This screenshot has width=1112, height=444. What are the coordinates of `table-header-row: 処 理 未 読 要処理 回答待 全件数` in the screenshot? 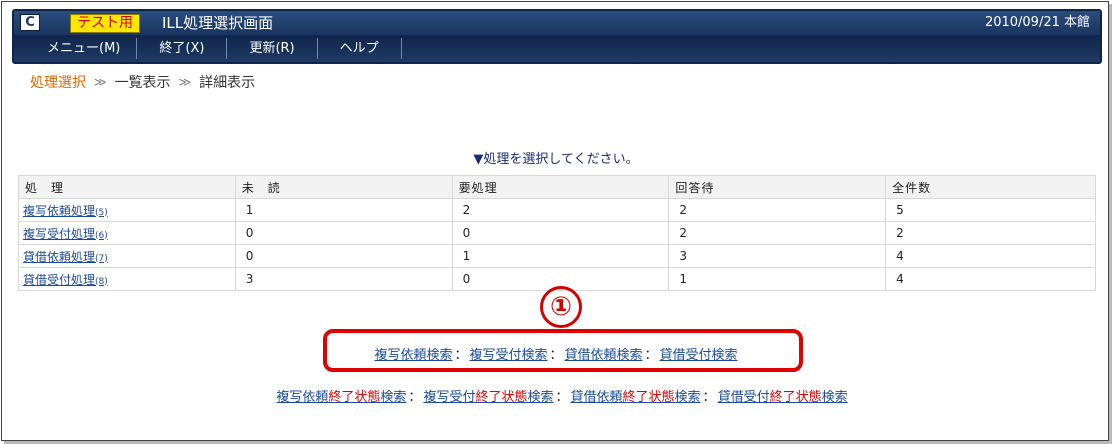 It's located at (557, 187).